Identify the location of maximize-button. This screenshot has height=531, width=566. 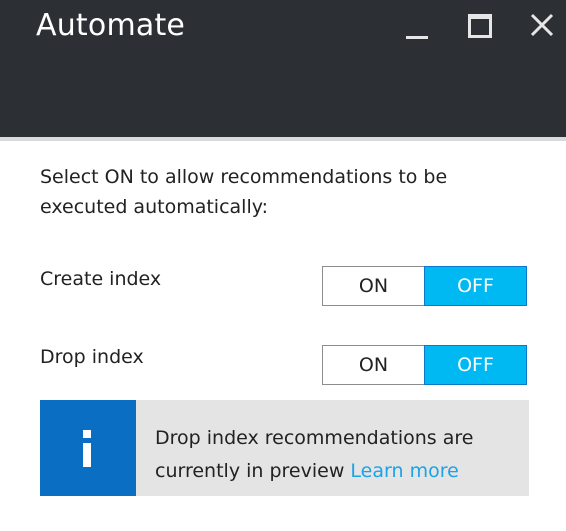
(480, 27).